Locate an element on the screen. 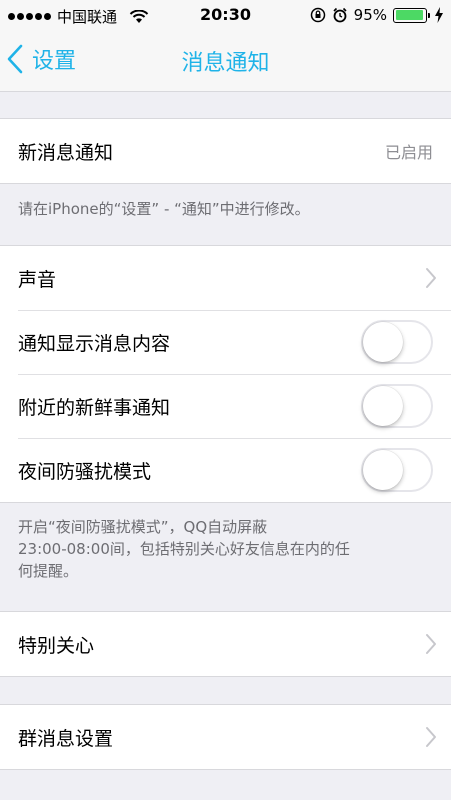 This screenshot has height=800, width=451. sound-row: 声音 is located at coordinates (225, 278).